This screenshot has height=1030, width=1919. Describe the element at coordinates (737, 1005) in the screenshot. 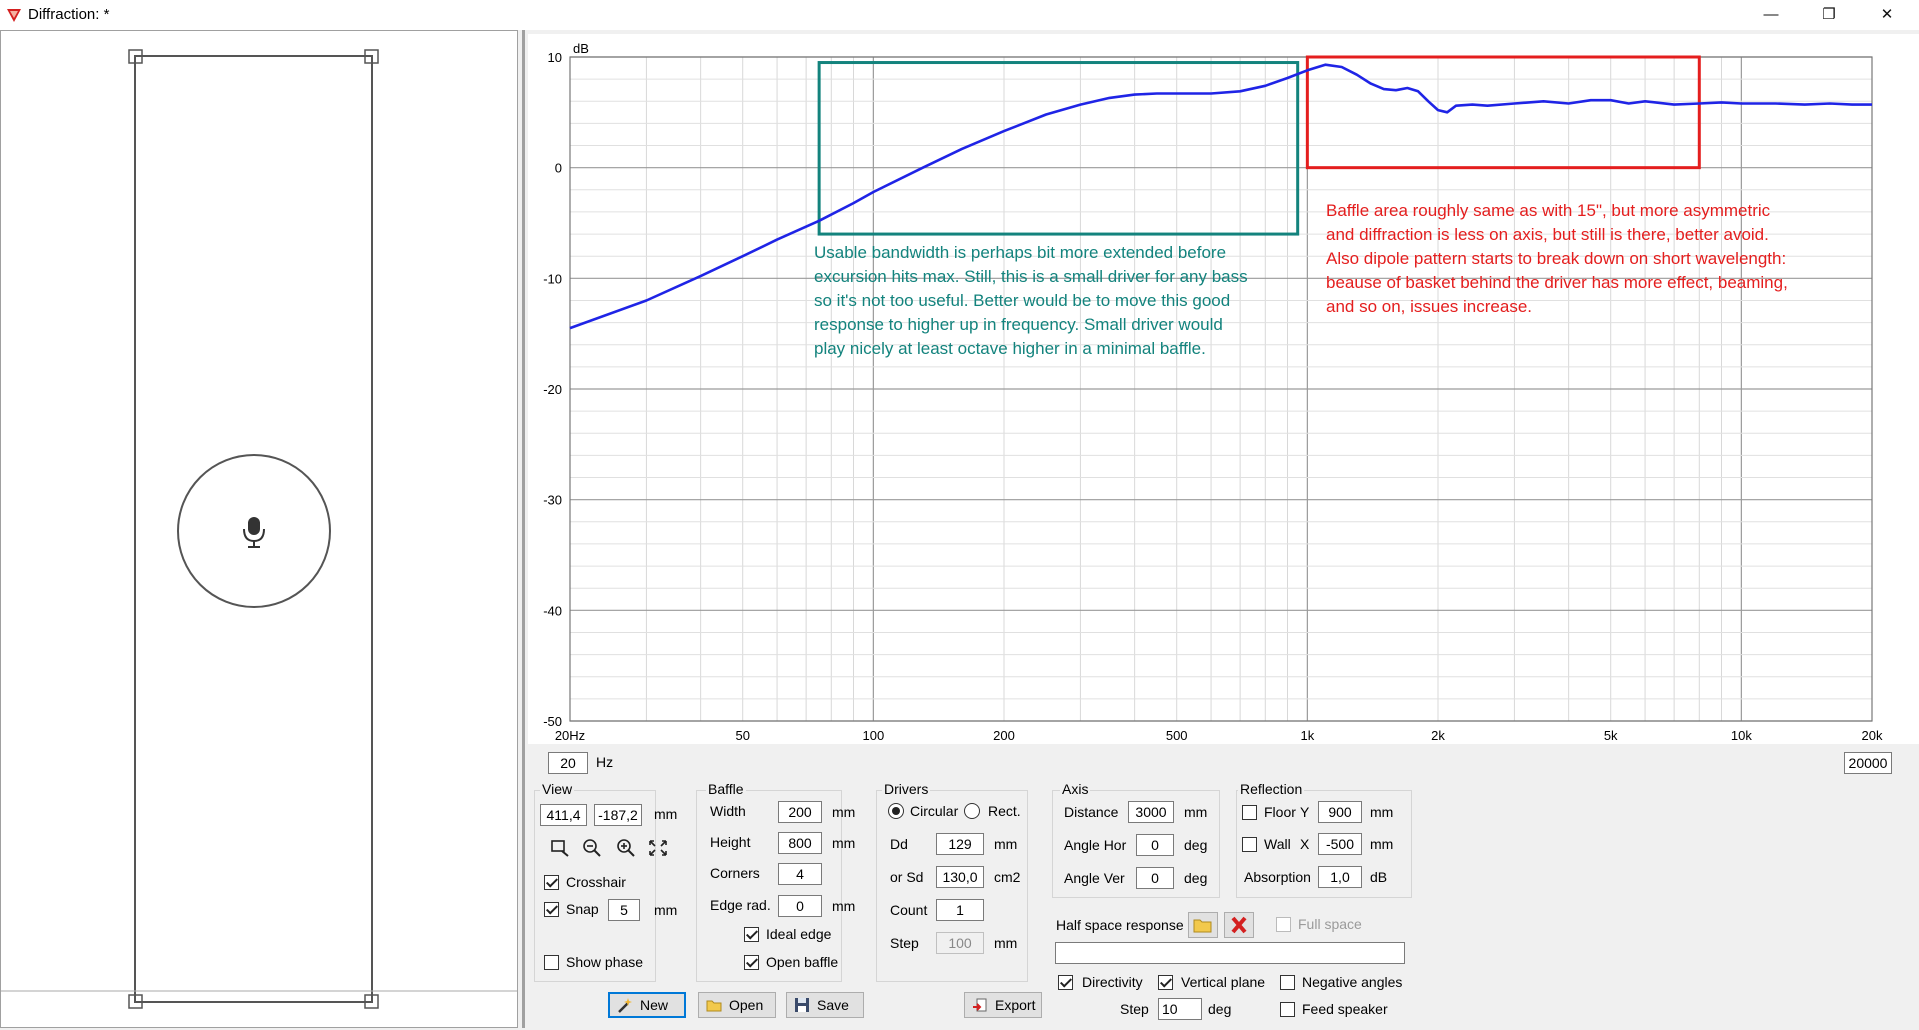

I see `open-button: Open` at that location.